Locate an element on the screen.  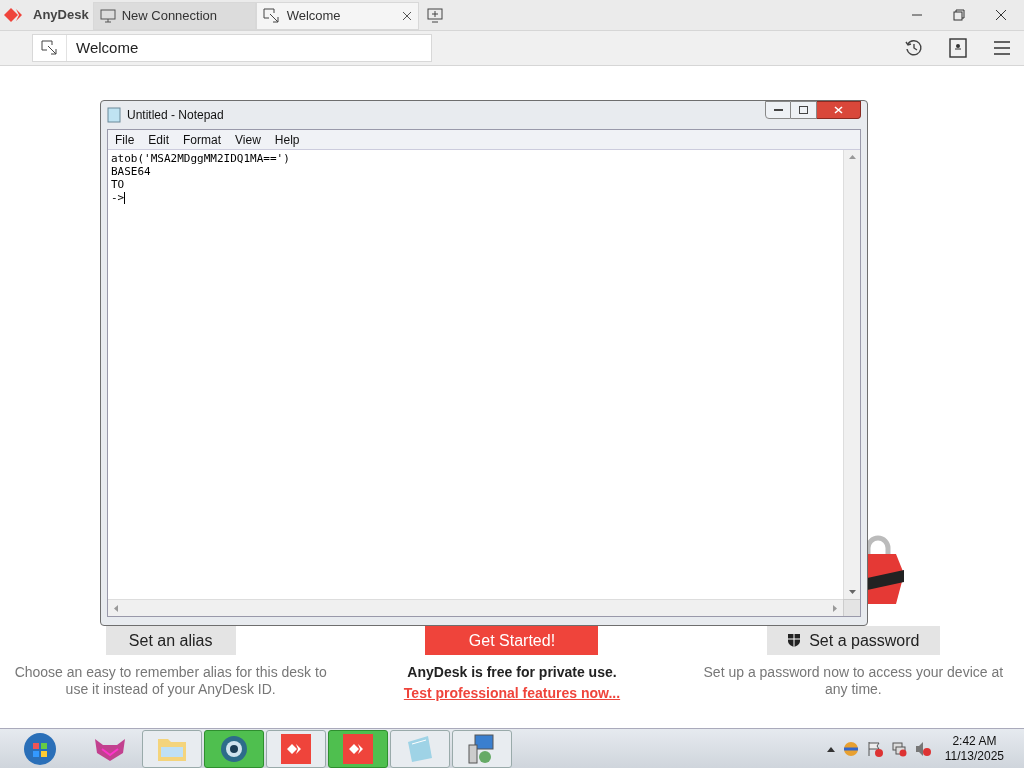
new-tab-icon is located at coordinates (434, 15).